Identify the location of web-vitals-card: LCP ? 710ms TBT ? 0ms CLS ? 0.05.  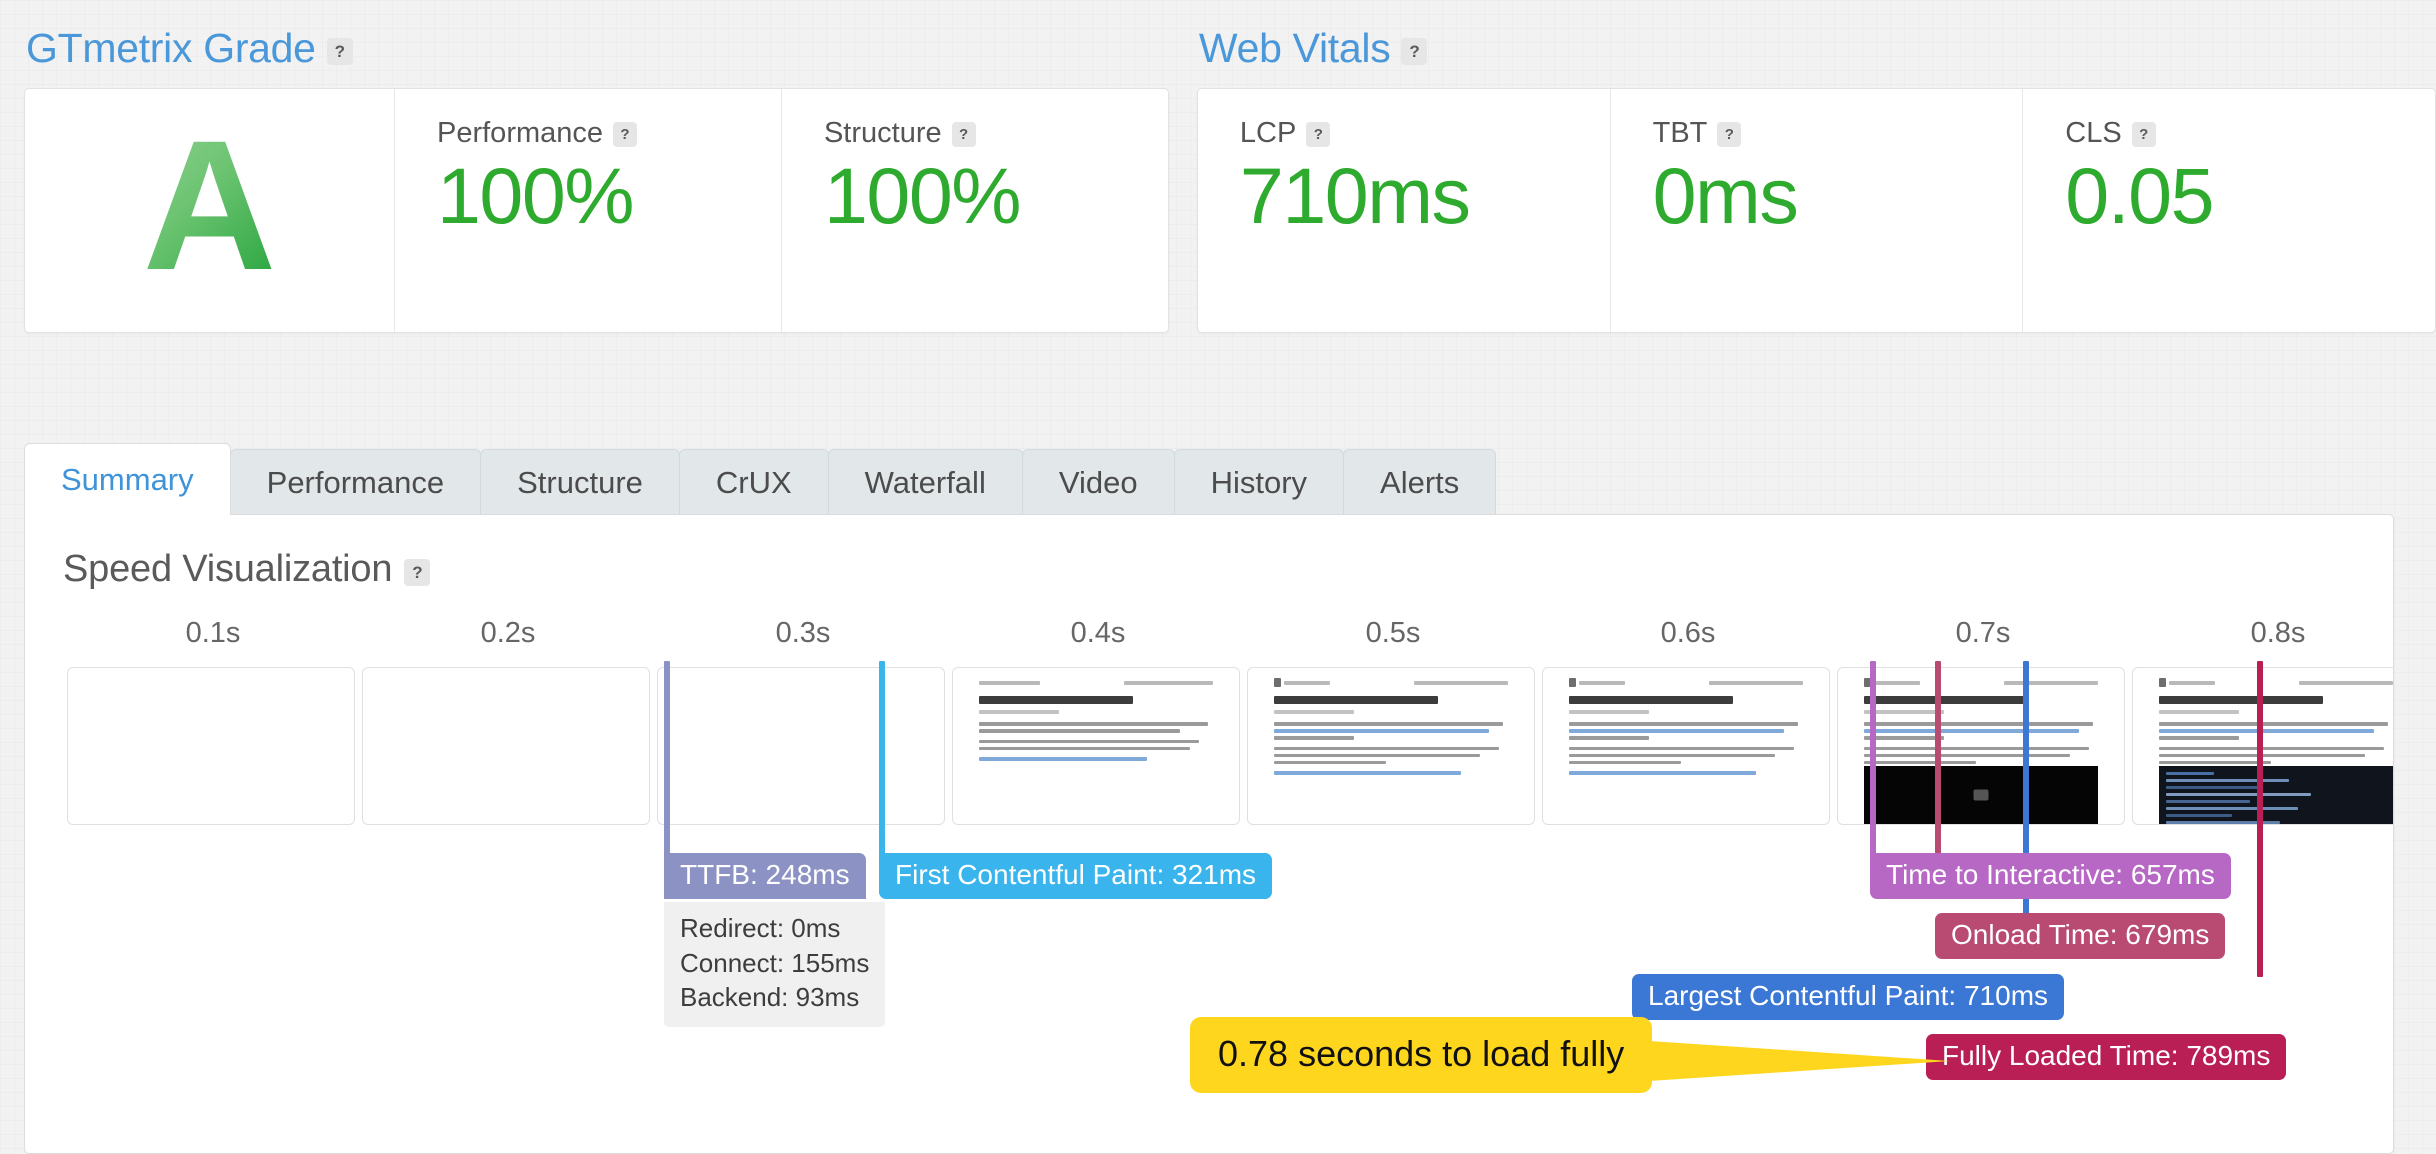
(1816, 210).